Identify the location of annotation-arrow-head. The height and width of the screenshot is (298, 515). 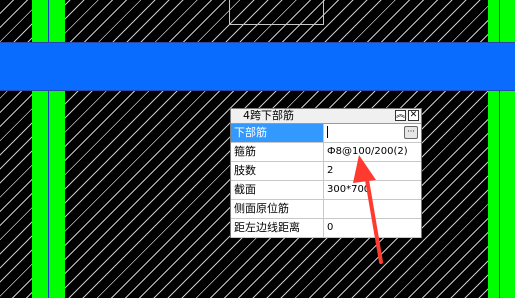
(364, 169).